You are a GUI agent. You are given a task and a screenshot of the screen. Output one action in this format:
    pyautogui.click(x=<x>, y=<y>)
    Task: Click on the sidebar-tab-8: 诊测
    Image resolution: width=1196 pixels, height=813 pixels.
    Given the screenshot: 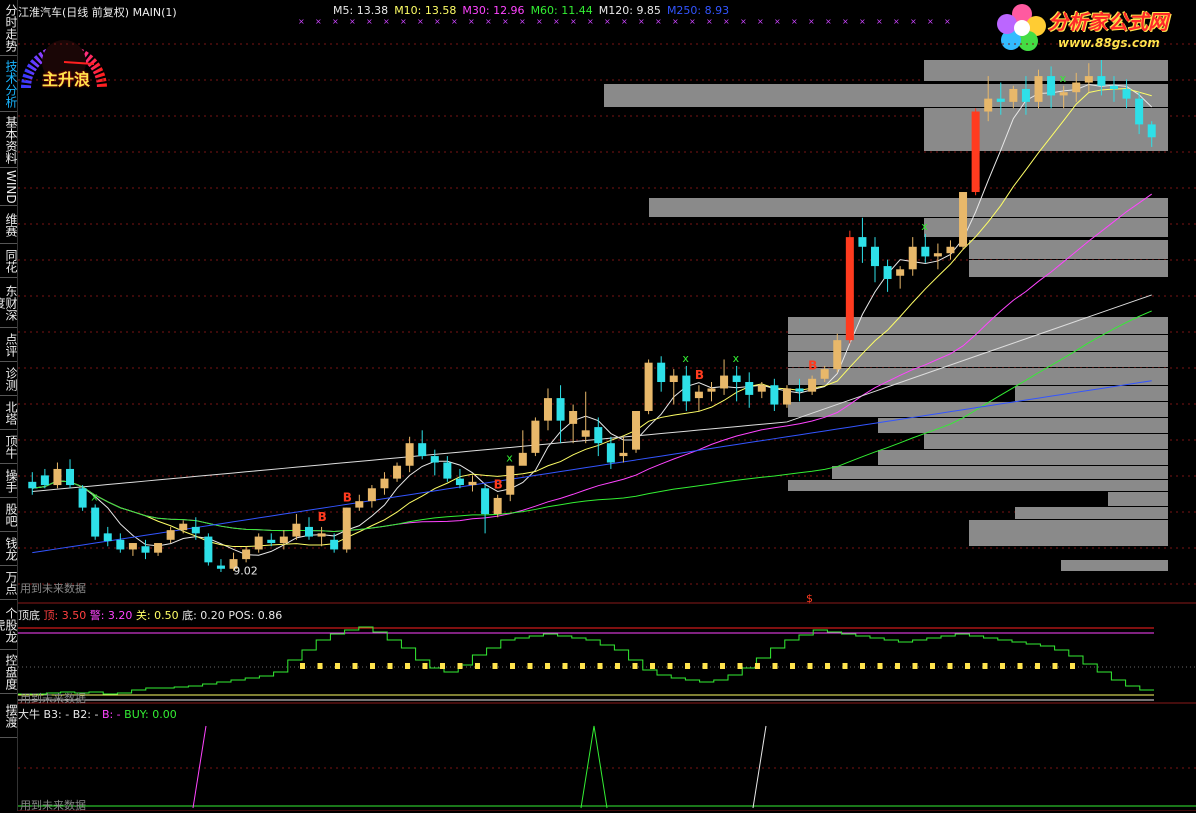 What is the action you would take?
    pyautogui.click(x=8, y=379)
    